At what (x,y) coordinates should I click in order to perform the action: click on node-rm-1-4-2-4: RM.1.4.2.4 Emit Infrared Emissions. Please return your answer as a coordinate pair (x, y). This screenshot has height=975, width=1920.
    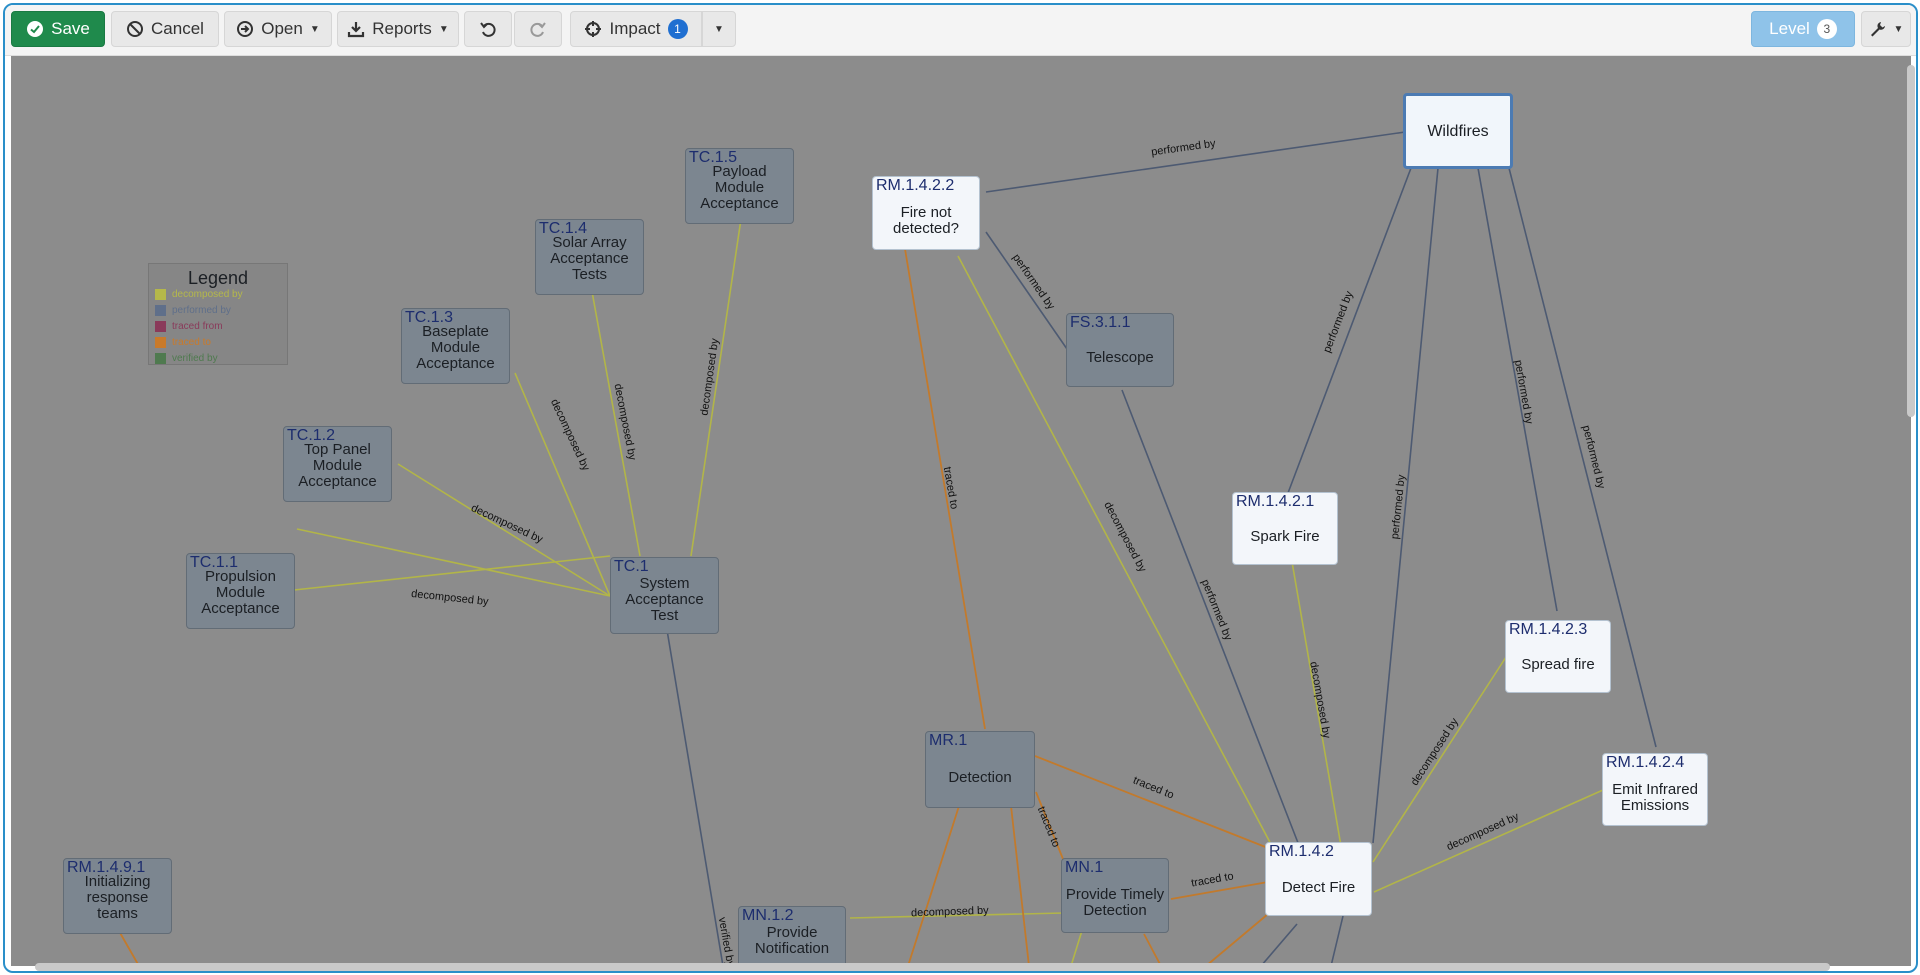
    Looking at the image, I should click on (1655, 789).